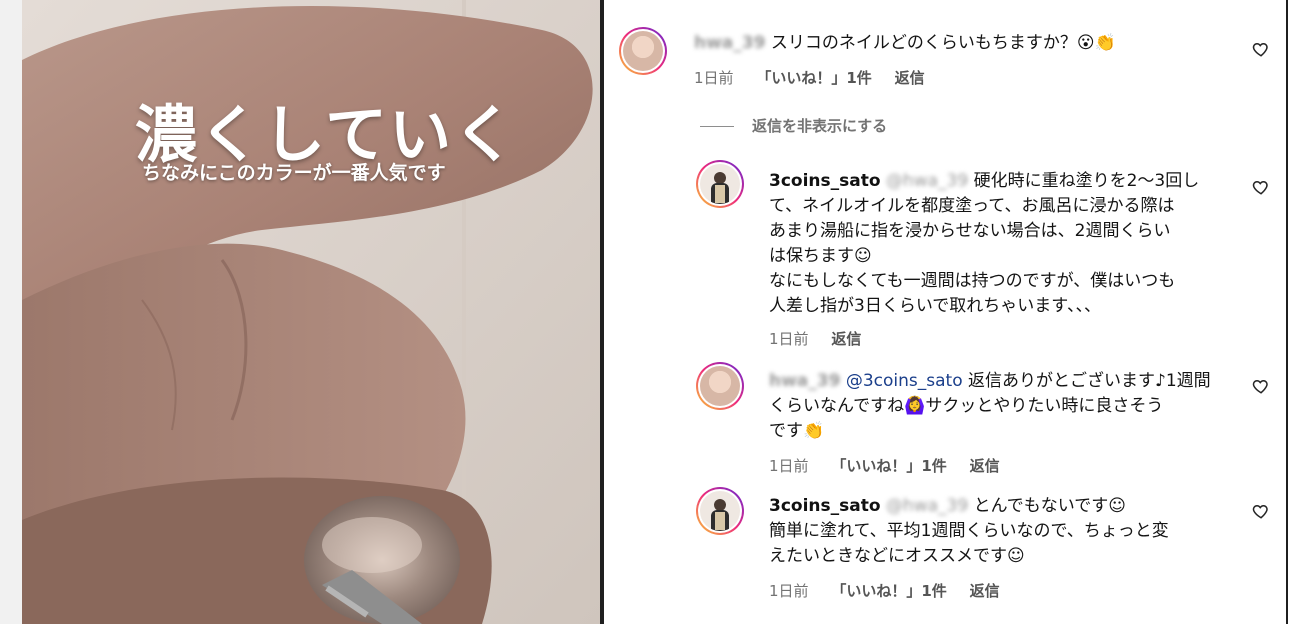 This screenshot has width=1300, height=624. Describe the element at coordinates (1096, 43) in the screenshot. I see `comment-1-emojis: 😮👏` at that location.